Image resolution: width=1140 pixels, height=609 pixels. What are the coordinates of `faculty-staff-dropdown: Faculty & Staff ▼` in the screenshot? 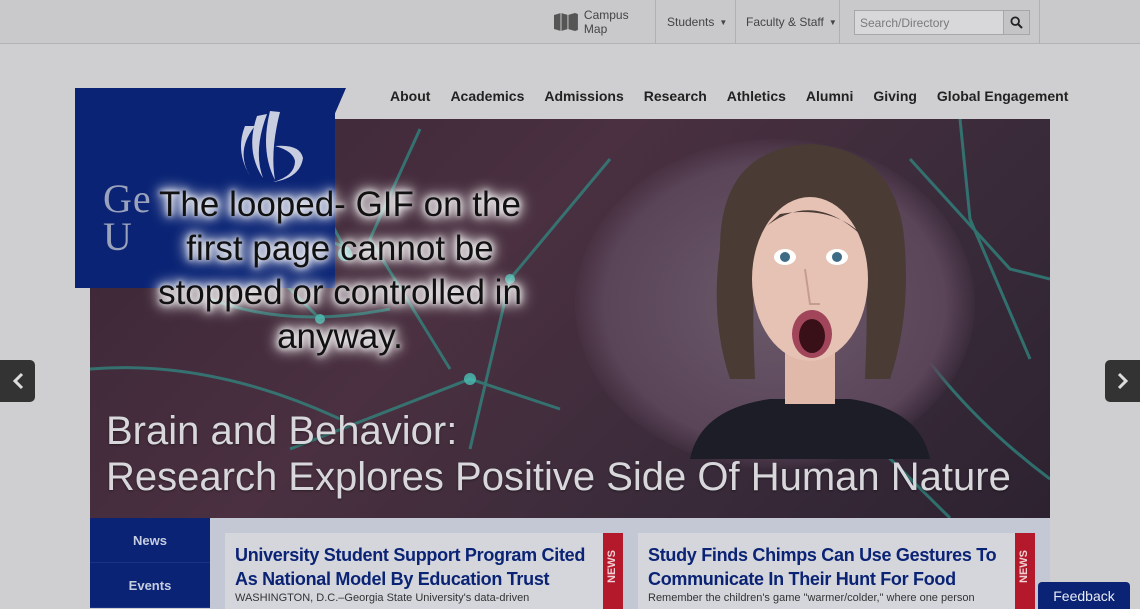 It's located at (788, 22).